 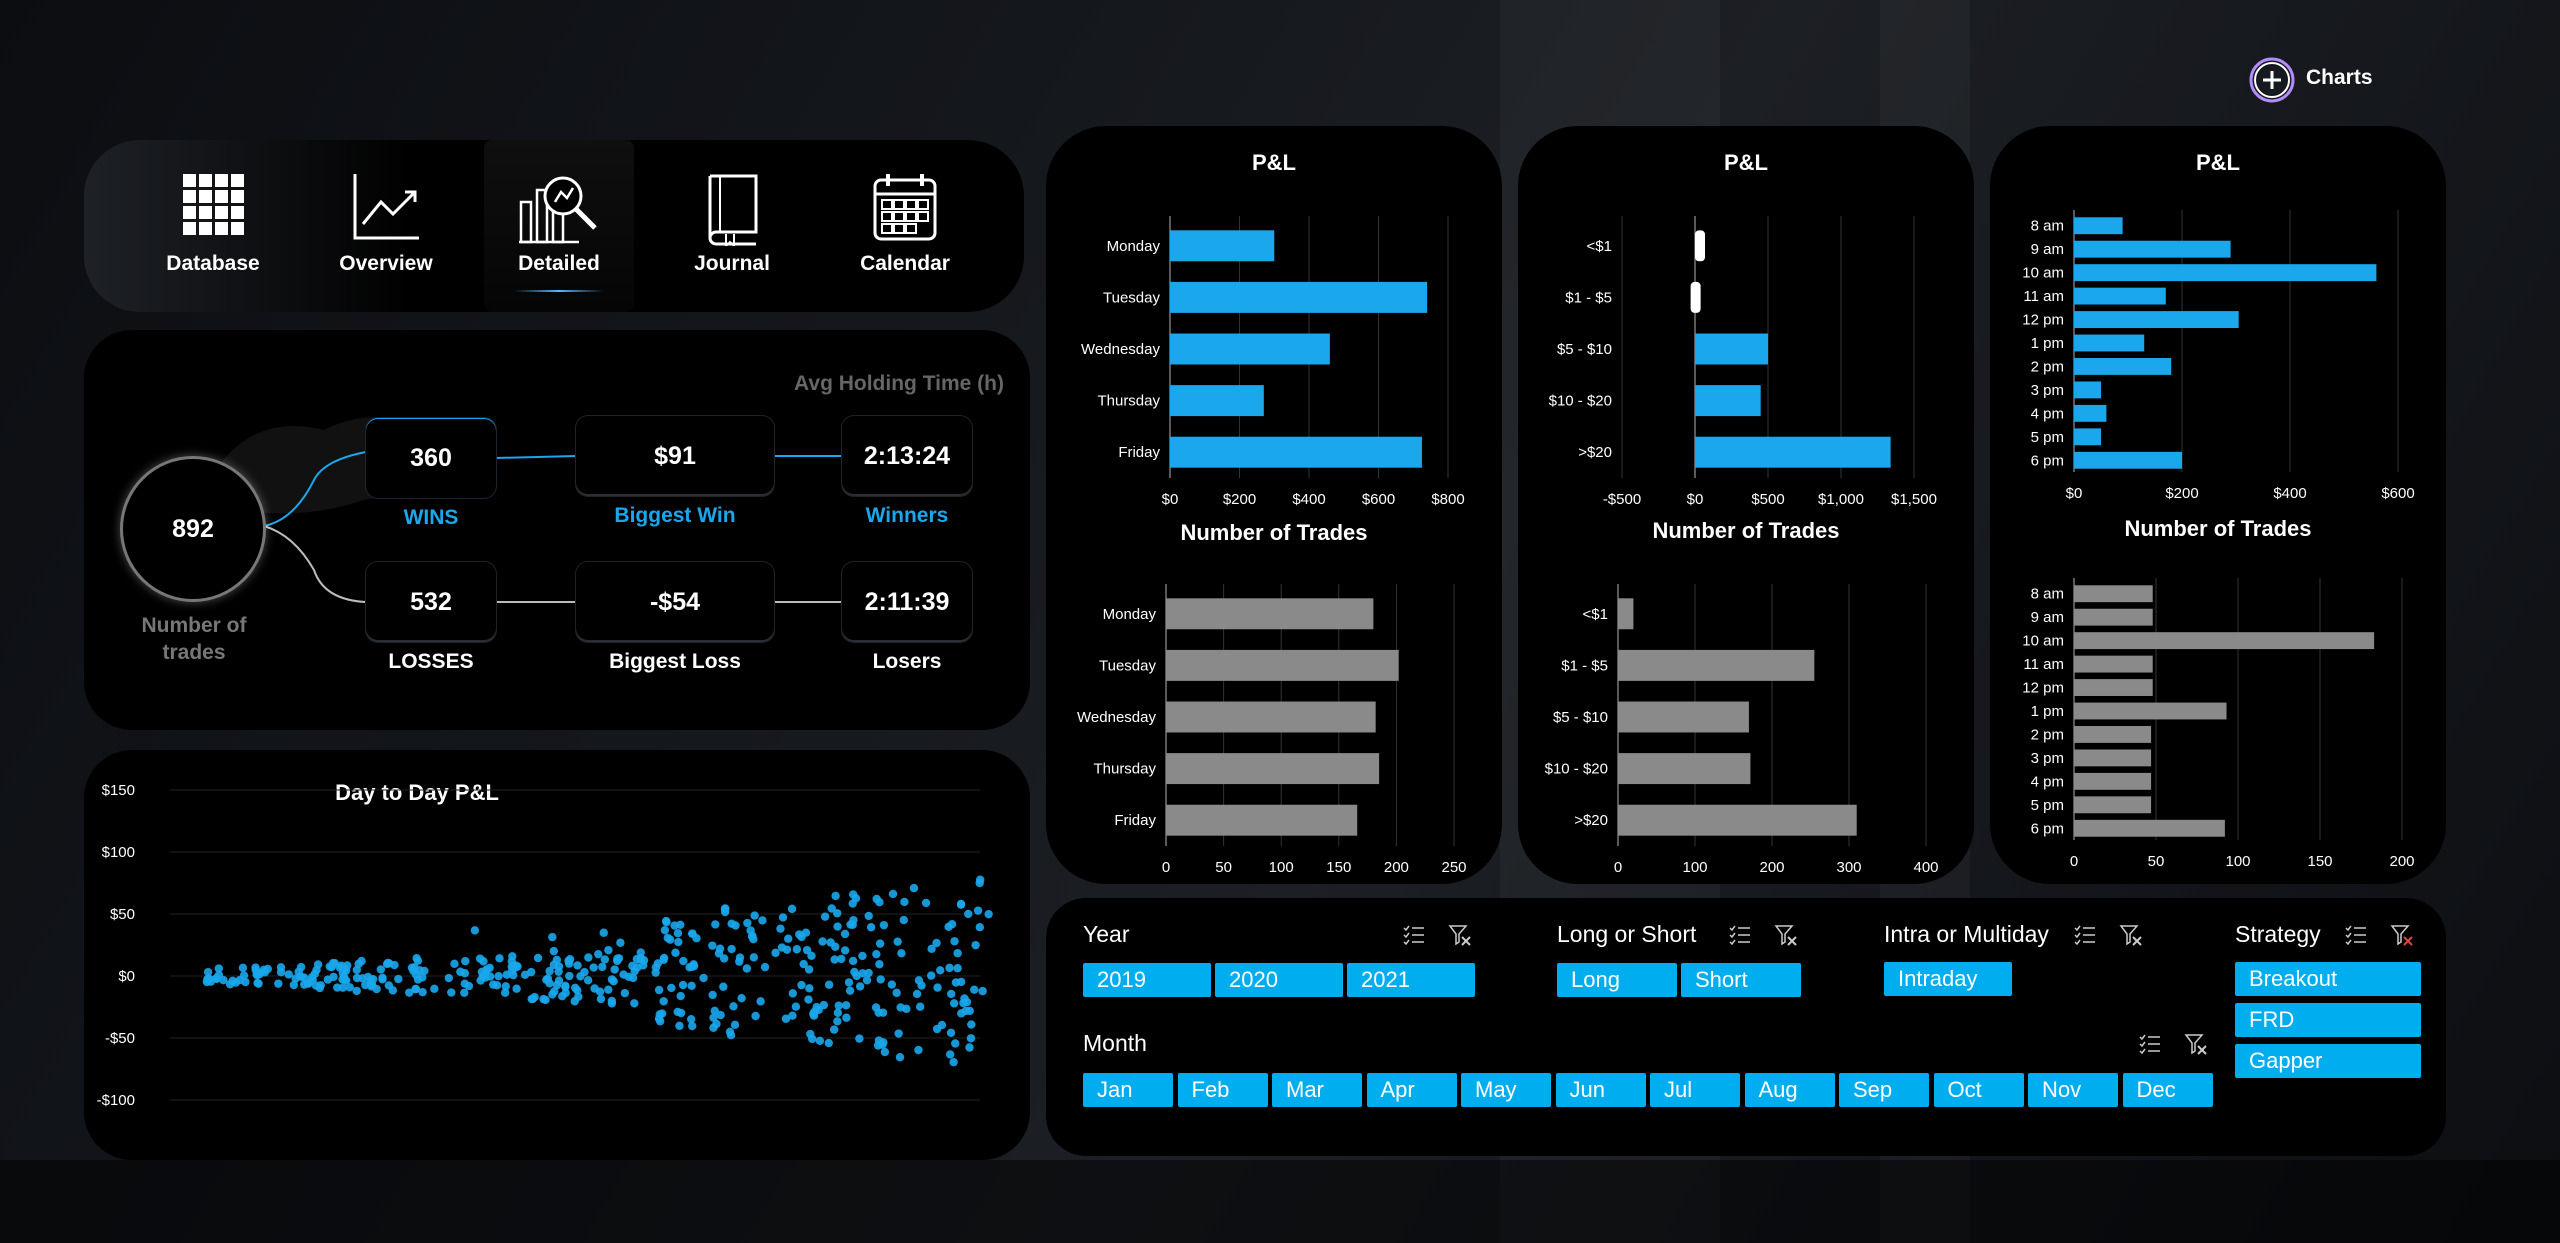 I want to click on filter-chip-strategy: FRD, so click(x=2328, y=1020).